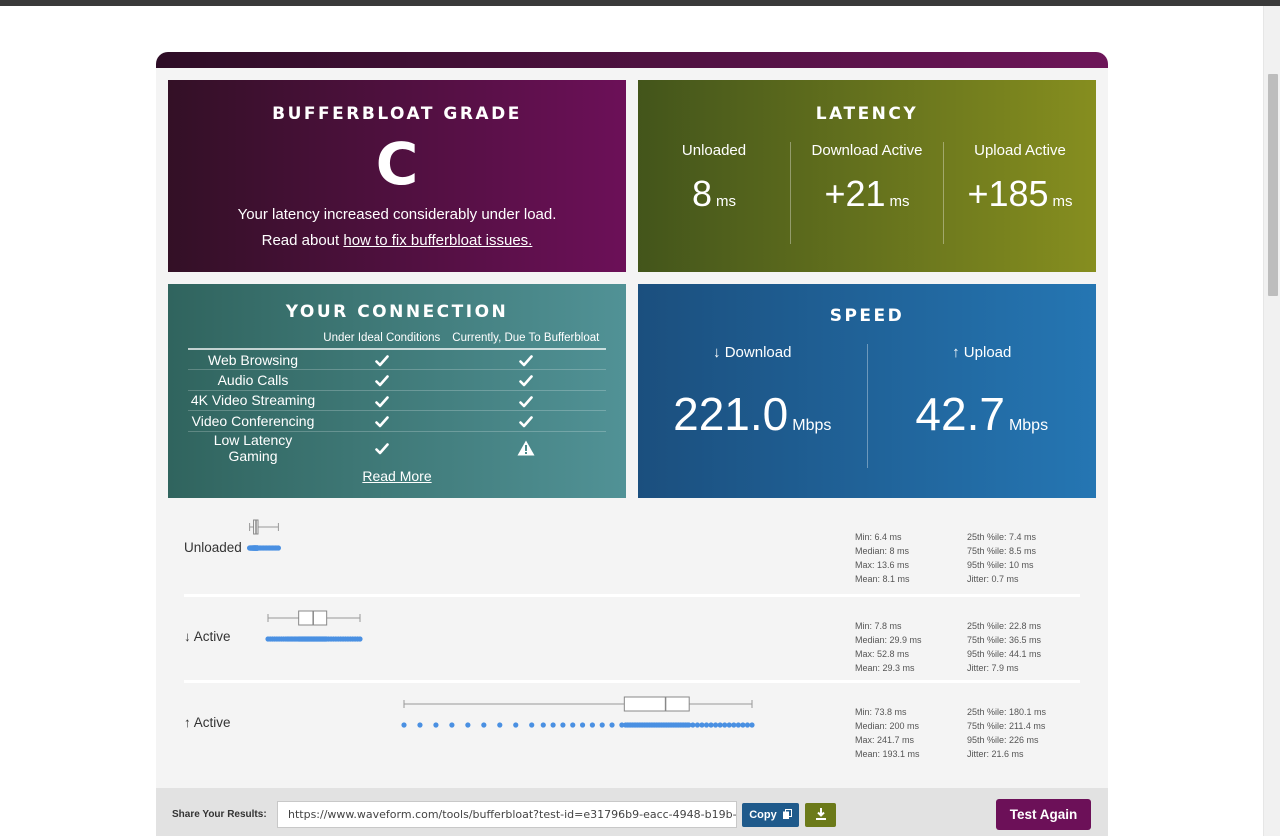 The height and width of the screenshot is (836, 1280). I want to click on share-label: Share Your Results:, so click(219, 814).